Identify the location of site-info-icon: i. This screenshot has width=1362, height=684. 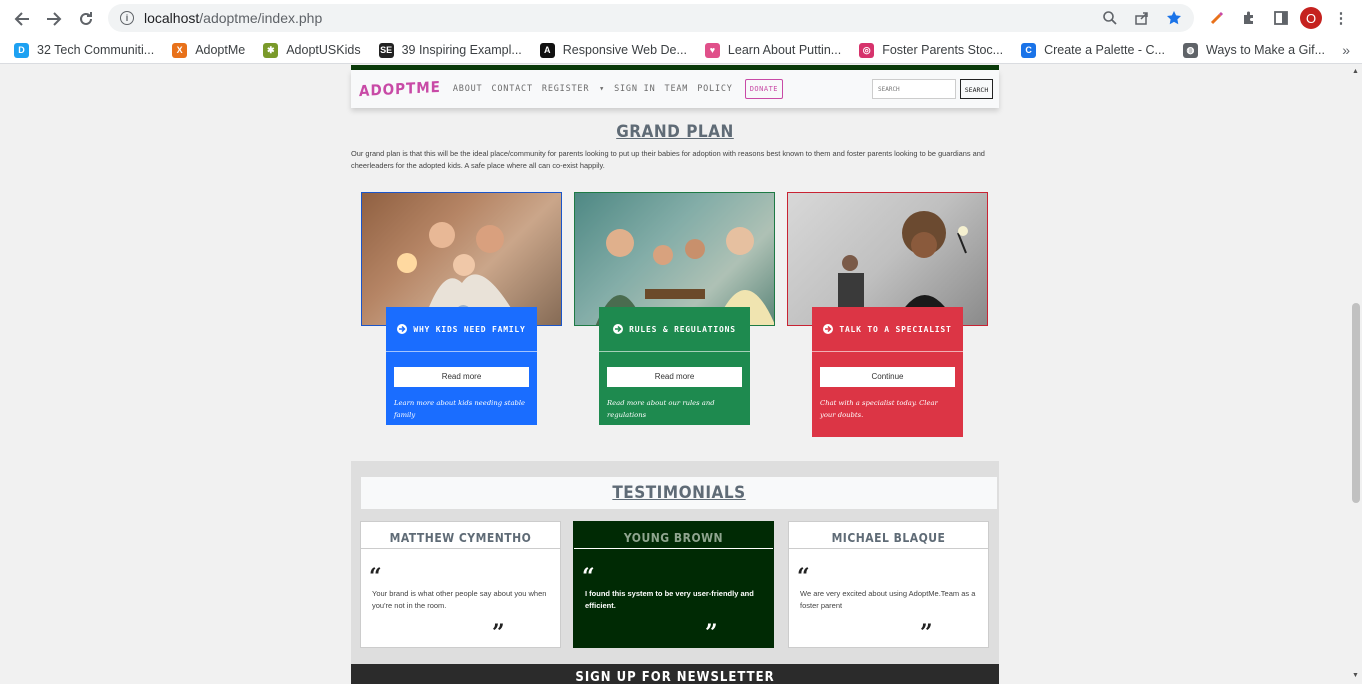
(127, 18).